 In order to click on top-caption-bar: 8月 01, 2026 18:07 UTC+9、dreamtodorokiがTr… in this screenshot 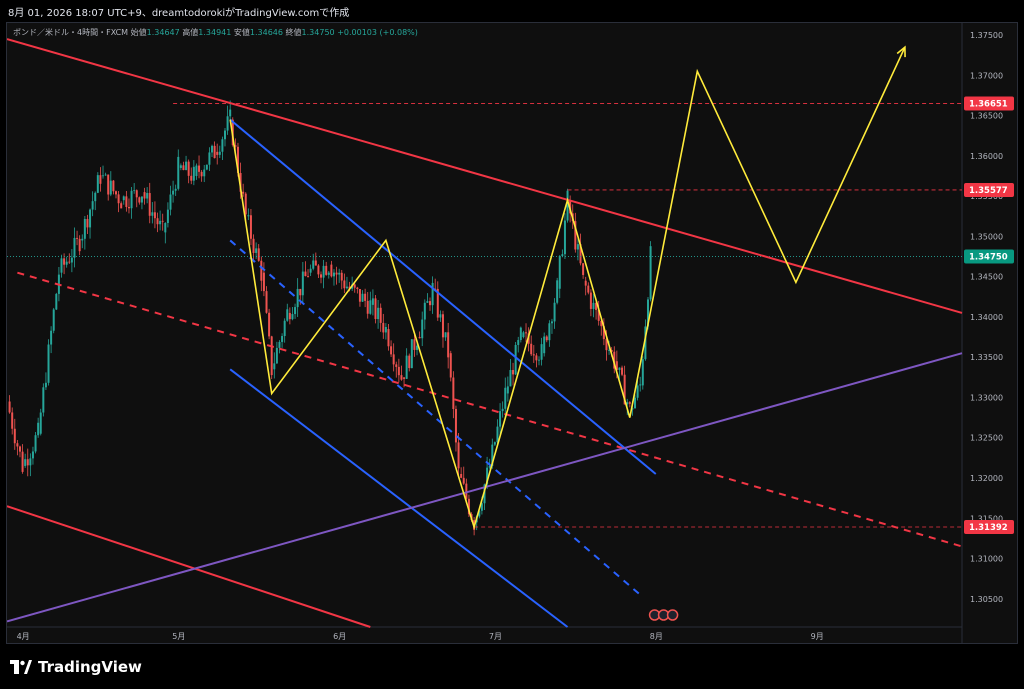, I will do `click(512, 11)`.